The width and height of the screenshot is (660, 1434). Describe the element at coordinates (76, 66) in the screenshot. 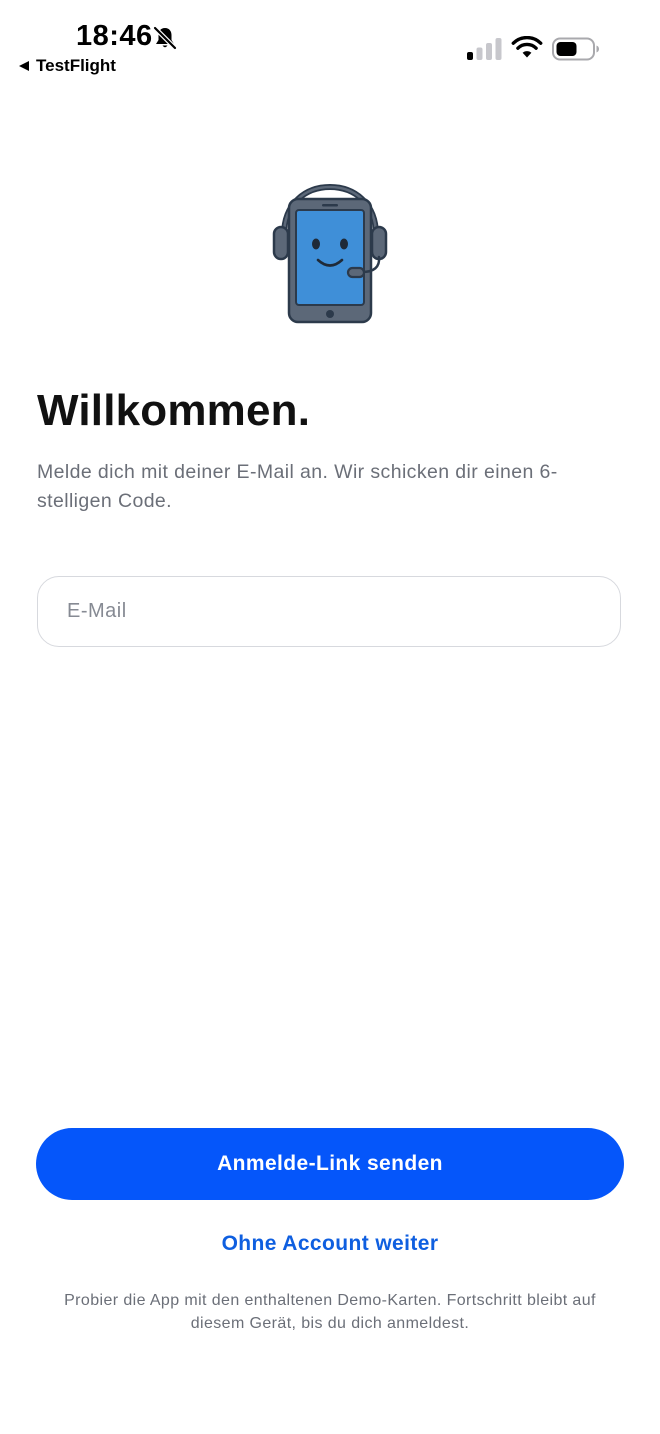

I see `back-to-app-link: TestFlight` at that location.